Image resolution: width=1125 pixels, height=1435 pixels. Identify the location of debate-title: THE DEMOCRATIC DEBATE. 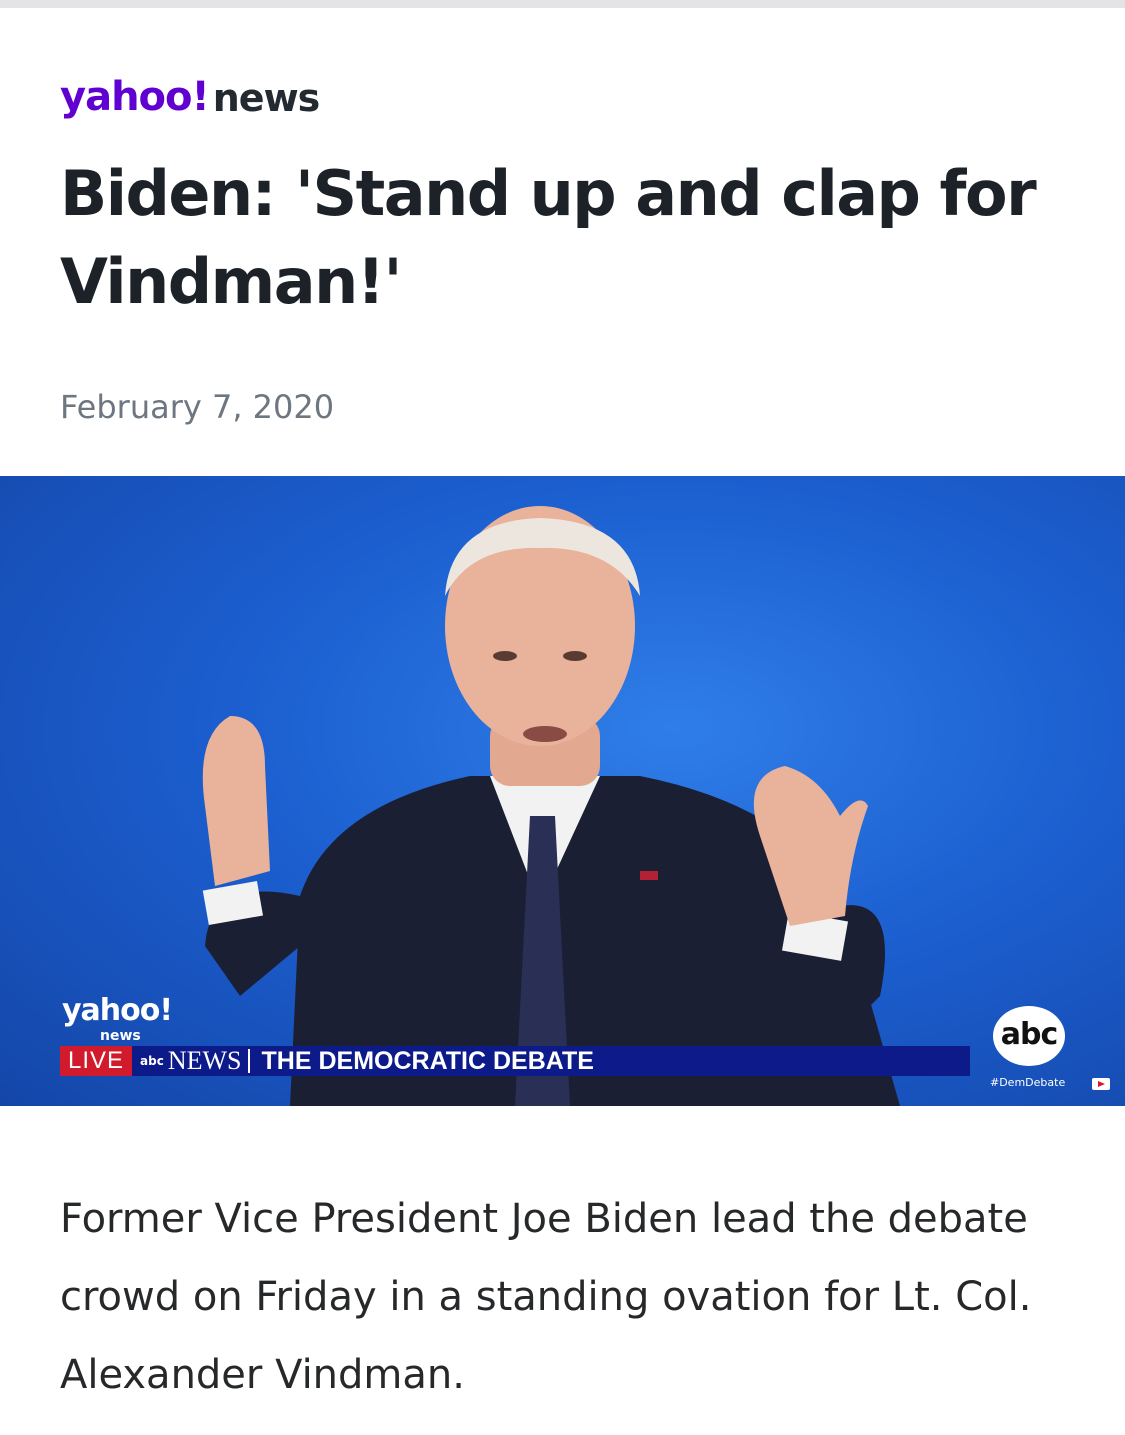
(427, 1060).